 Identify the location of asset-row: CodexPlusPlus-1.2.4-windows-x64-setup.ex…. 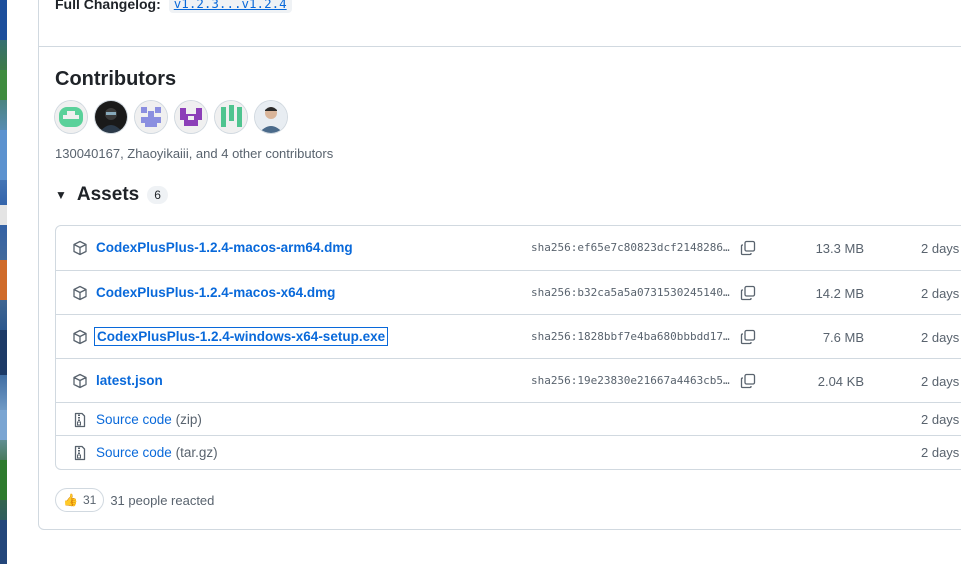
(508, 336).